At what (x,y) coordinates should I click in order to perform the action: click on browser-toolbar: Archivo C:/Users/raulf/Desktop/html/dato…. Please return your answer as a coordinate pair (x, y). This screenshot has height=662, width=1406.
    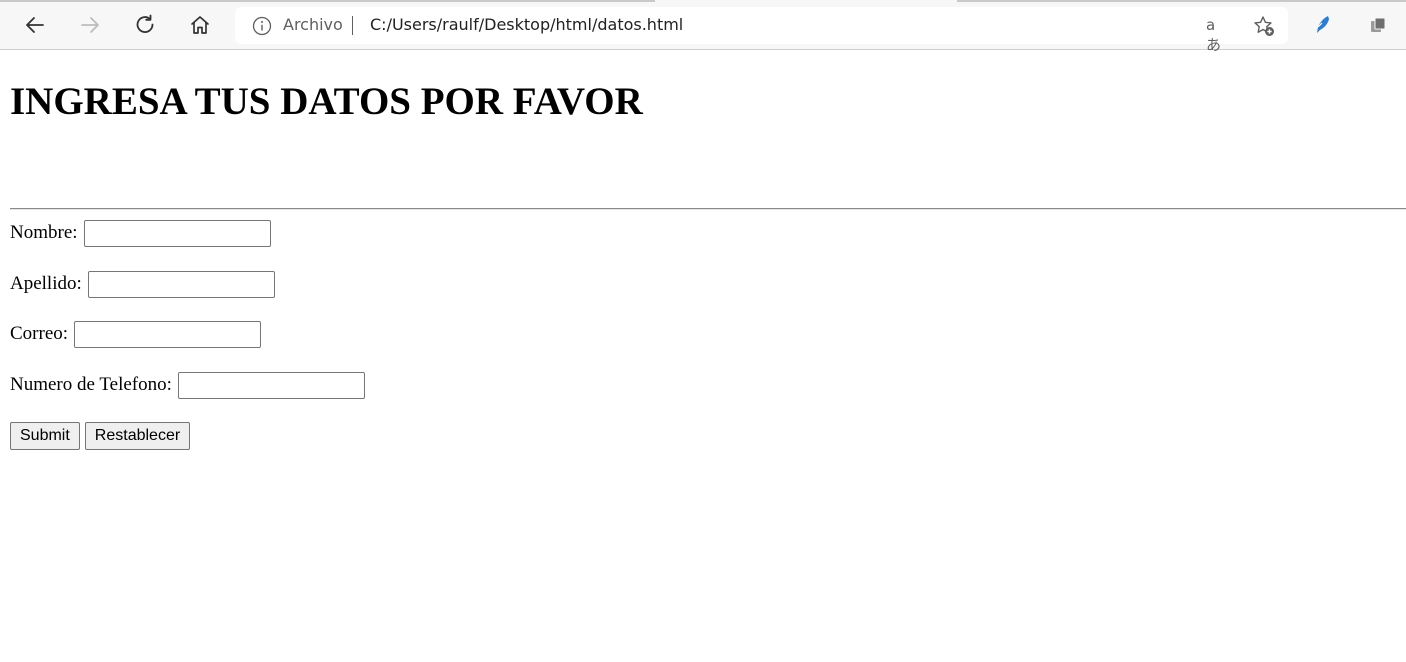
    Looking at the image, I should click on (703, 27).